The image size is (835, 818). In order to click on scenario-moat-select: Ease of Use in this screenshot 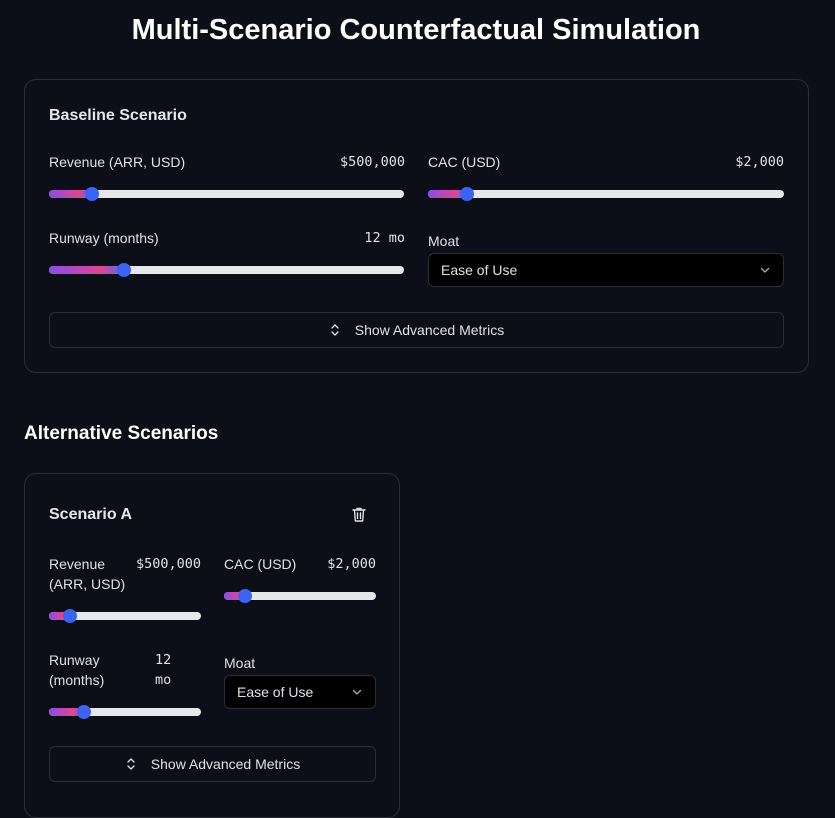, I will do `click(300, 692)`.